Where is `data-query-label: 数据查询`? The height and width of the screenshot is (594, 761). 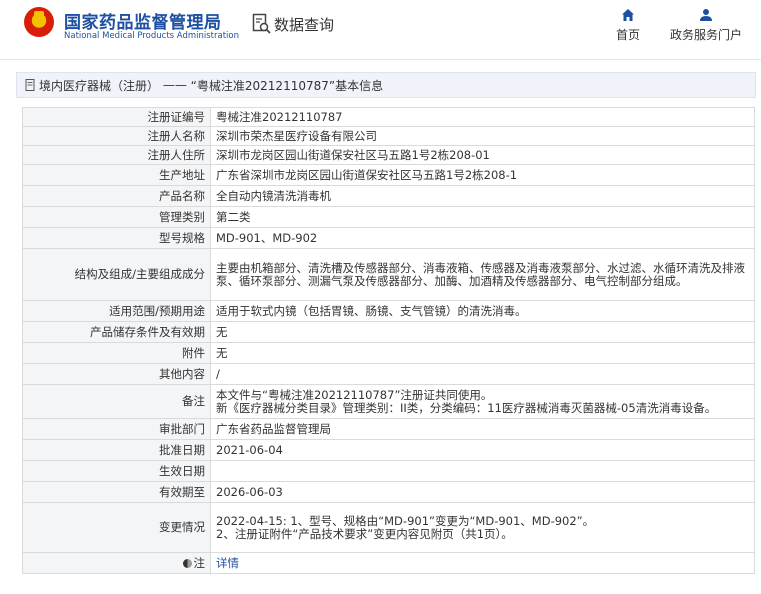 data-query-label: 数据查询 is located at coordinates (304, 24).